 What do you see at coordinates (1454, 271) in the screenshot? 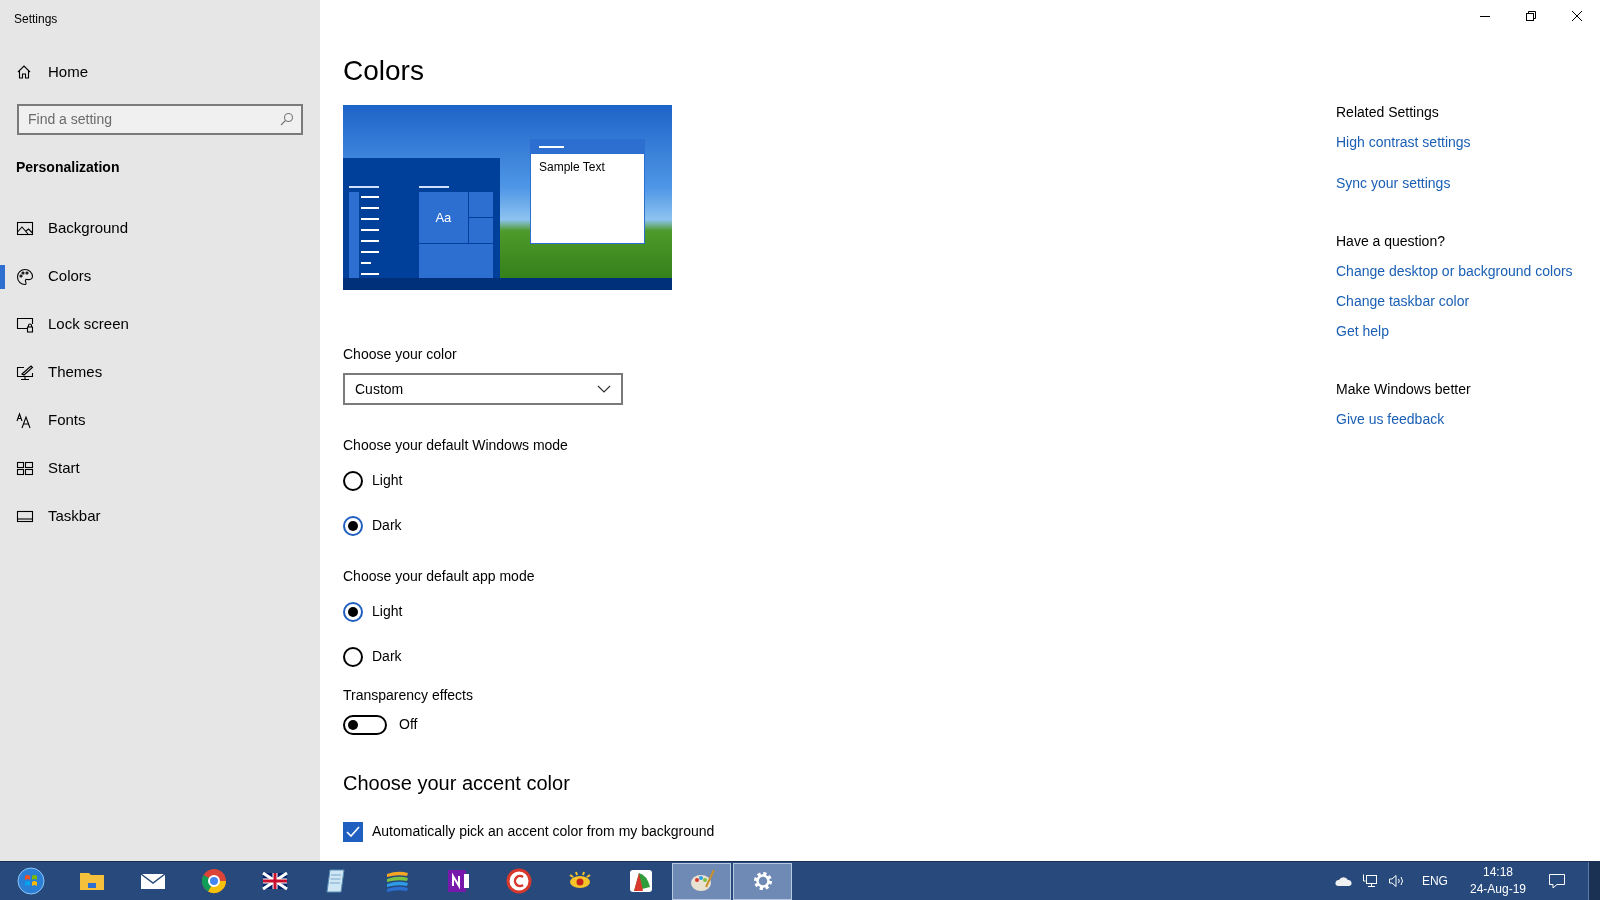
I see `help-link: Change desktop or background colors` at bounding box center [1454, 271].